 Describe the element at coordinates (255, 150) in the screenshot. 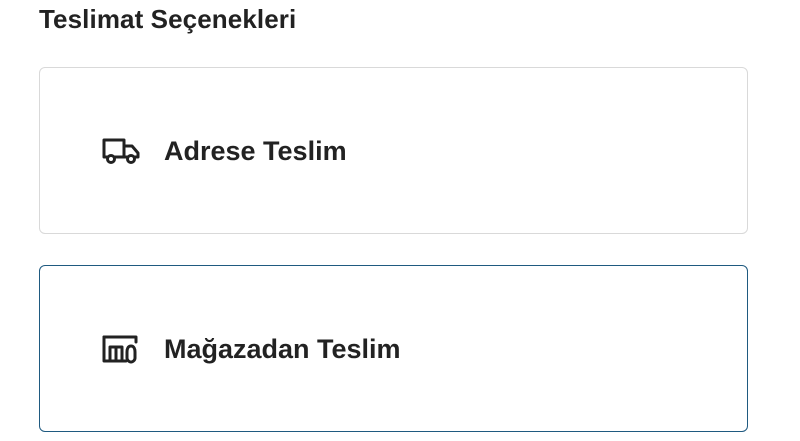

I see `delivery-option-address-label: Adrese Teslim` at that location.